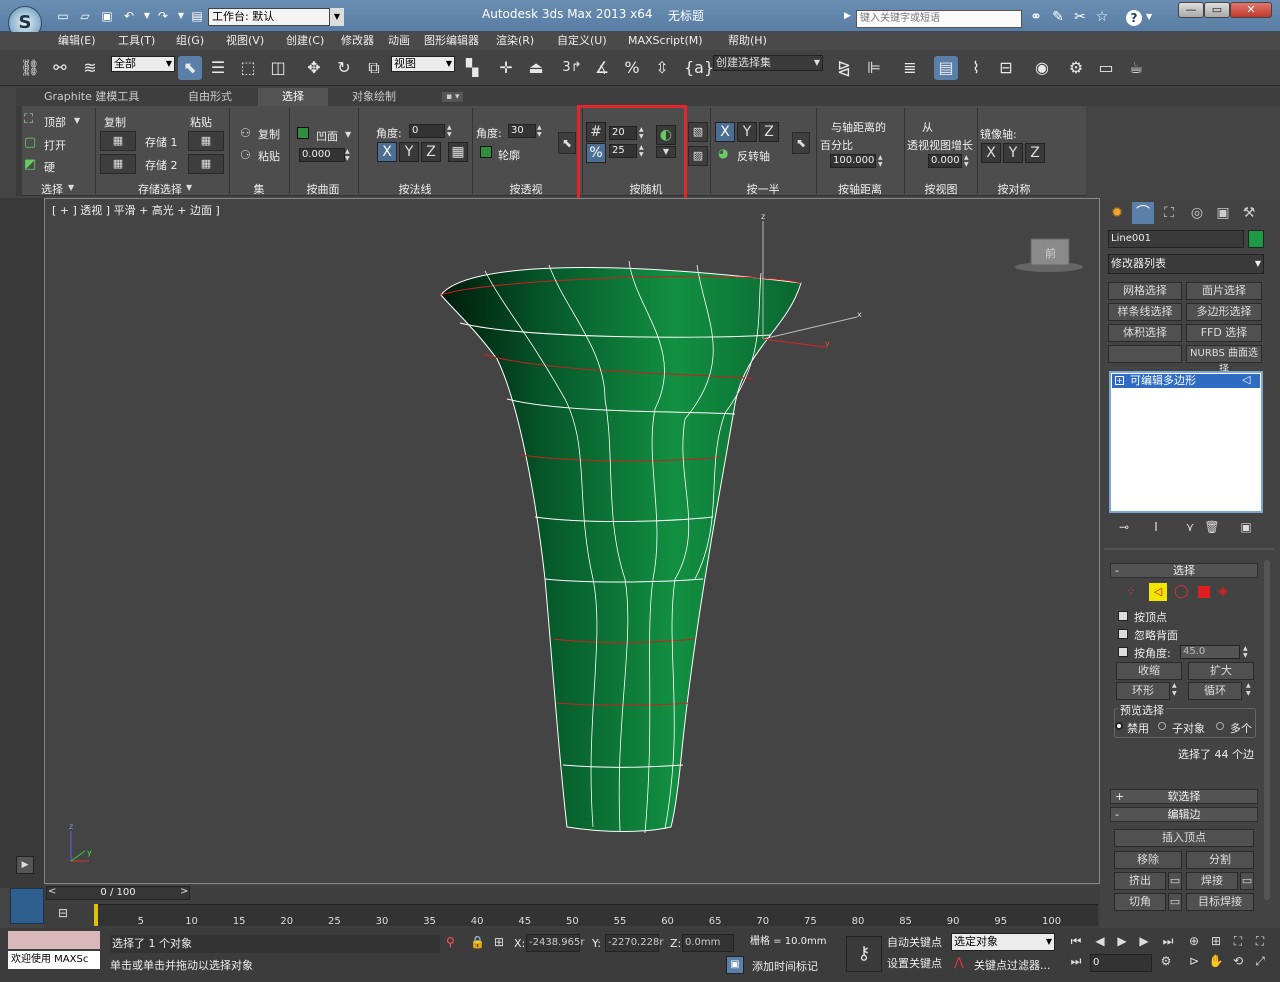 The height and width of the screenshot is (982, 1280). What do you see at coordinates (1035, 153) in the screenshot?
I see `sym-z-axis-button: Z` at bounding box center [1035, 153].